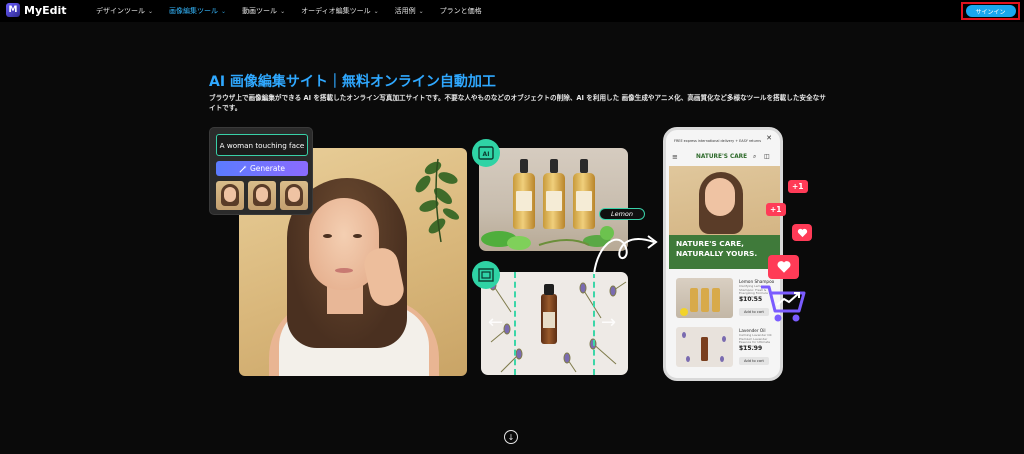  I want to click on signin-highlight: サインイン, so click(990, 11).